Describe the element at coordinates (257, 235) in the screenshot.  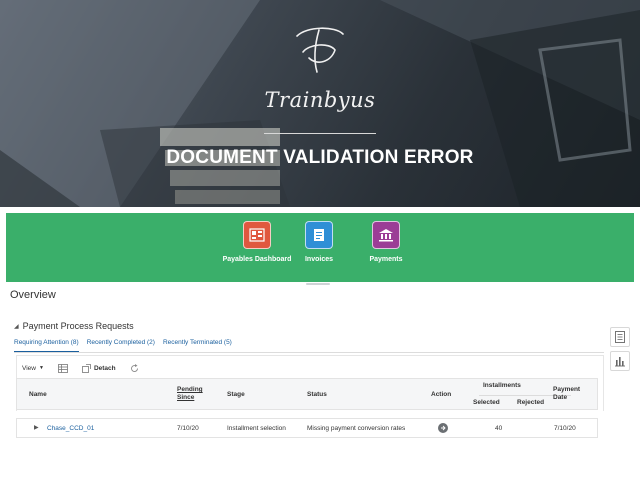
I see `dashboard-icon` at that location.